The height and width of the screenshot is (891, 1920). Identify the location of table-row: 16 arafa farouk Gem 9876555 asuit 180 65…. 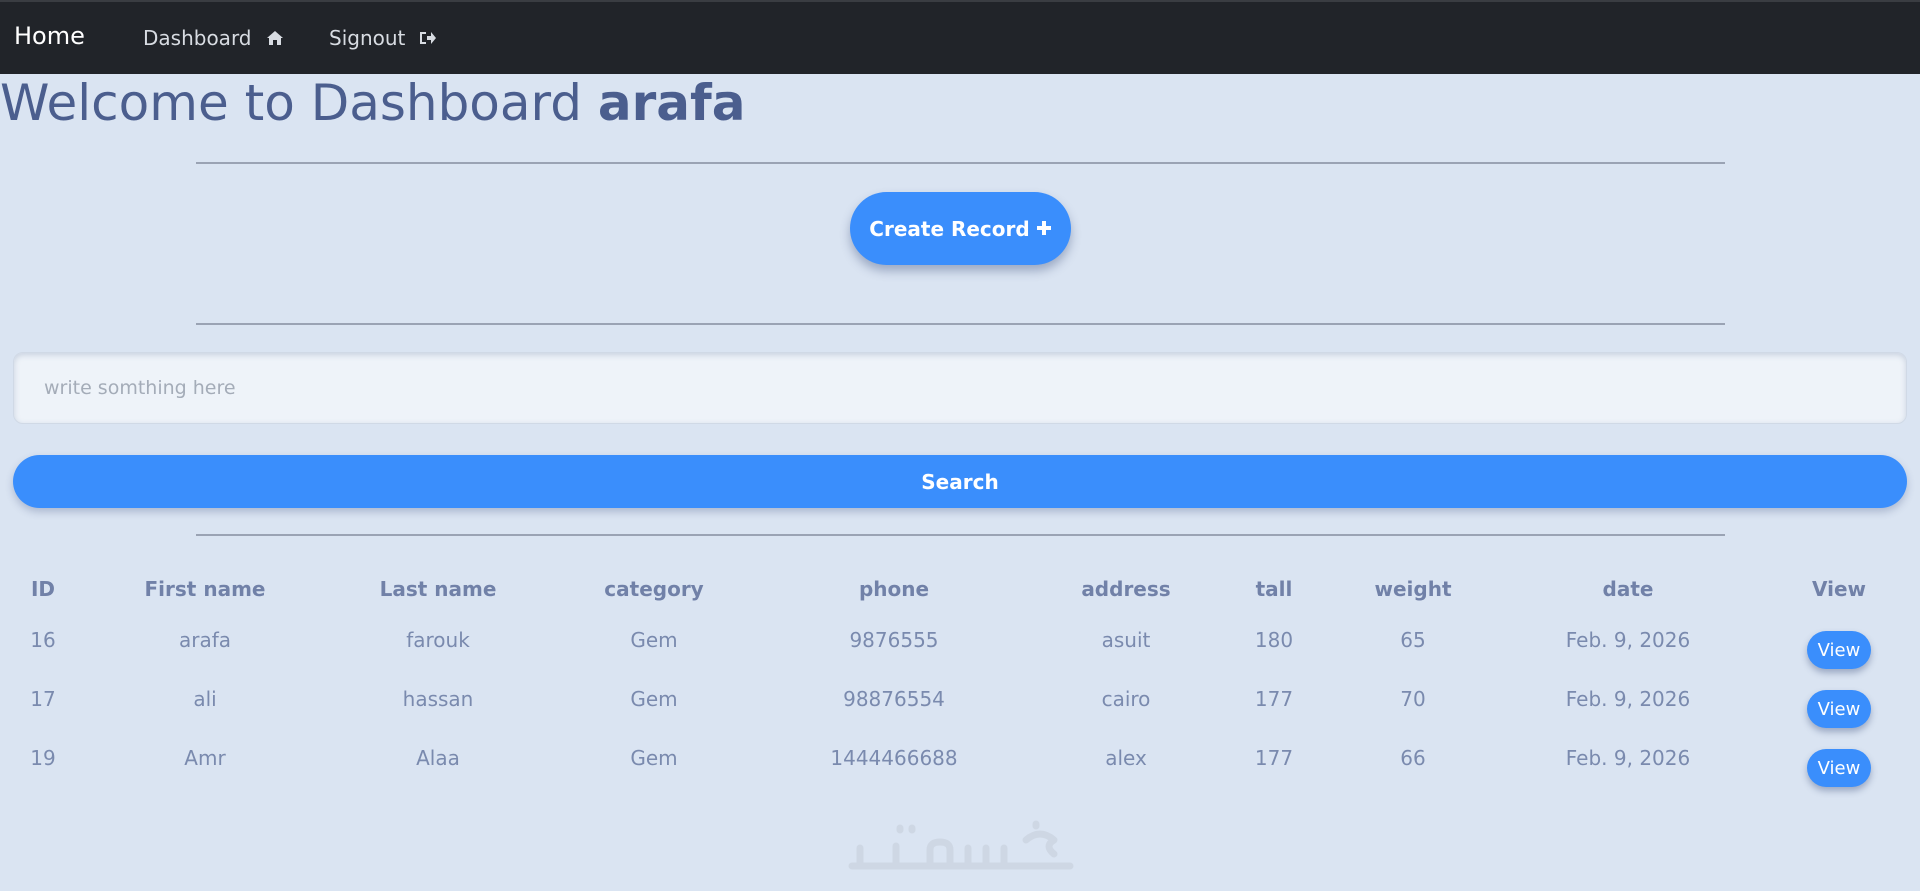
(960, 648).